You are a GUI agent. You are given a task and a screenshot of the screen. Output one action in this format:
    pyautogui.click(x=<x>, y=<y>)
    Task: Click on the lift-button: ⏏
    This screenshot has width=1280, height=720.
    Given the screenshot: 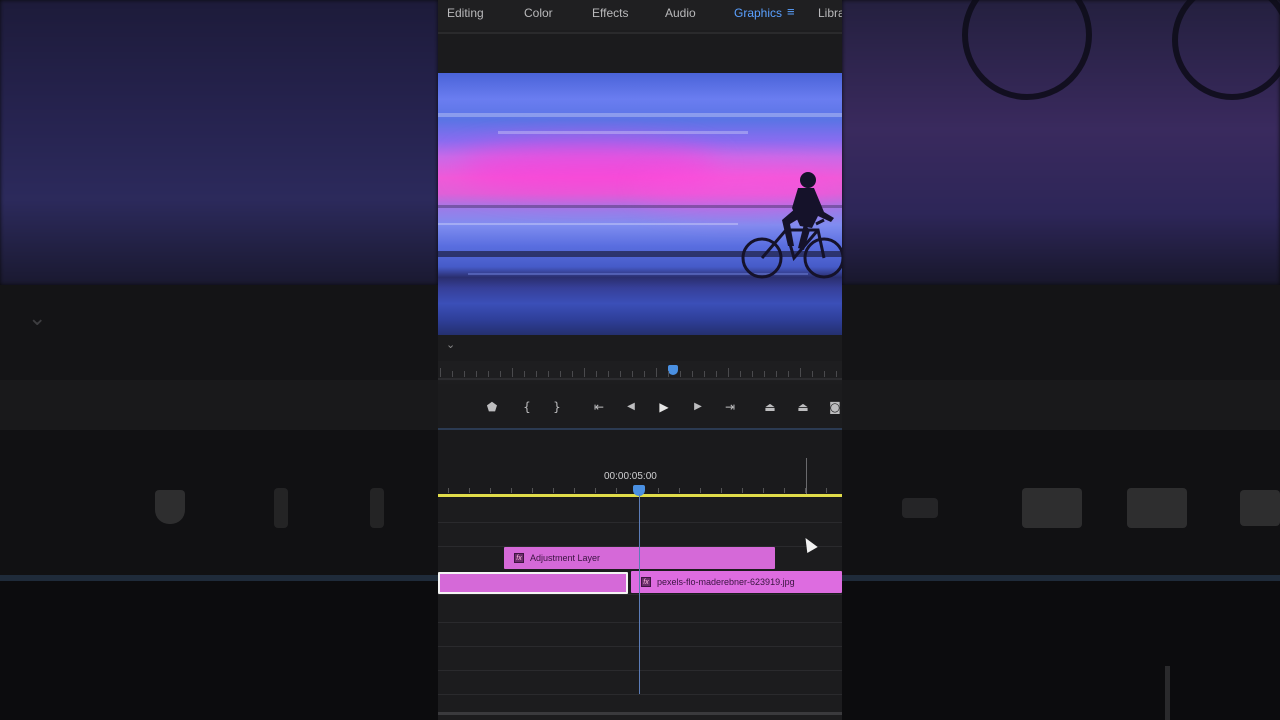 What is the action you would take?
    pyautogui.click(x=770, y=407)
    